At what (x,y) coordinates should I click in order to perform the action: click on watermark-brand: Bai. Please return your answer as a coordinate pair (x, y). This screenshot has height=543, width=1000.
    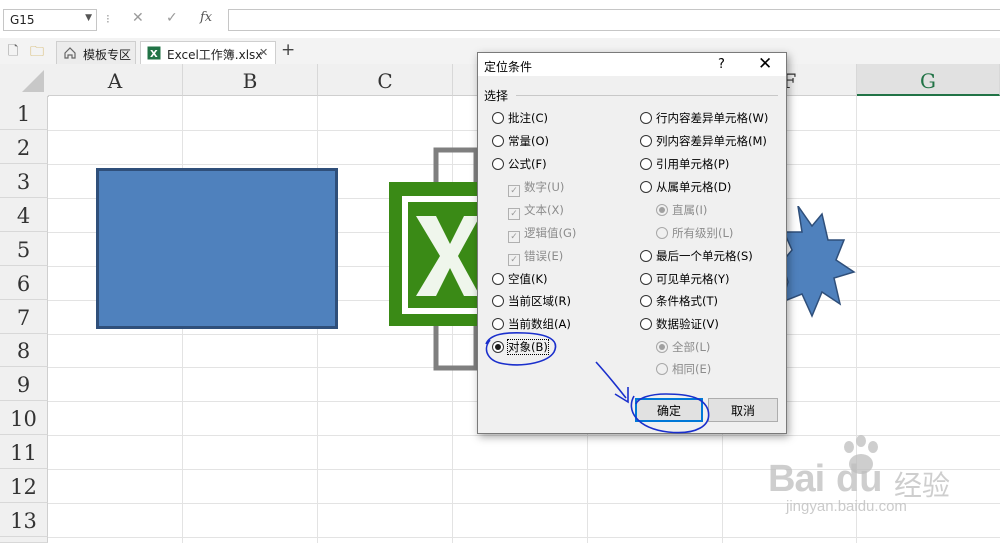
    Looking at the image, I should click on (796, 479).